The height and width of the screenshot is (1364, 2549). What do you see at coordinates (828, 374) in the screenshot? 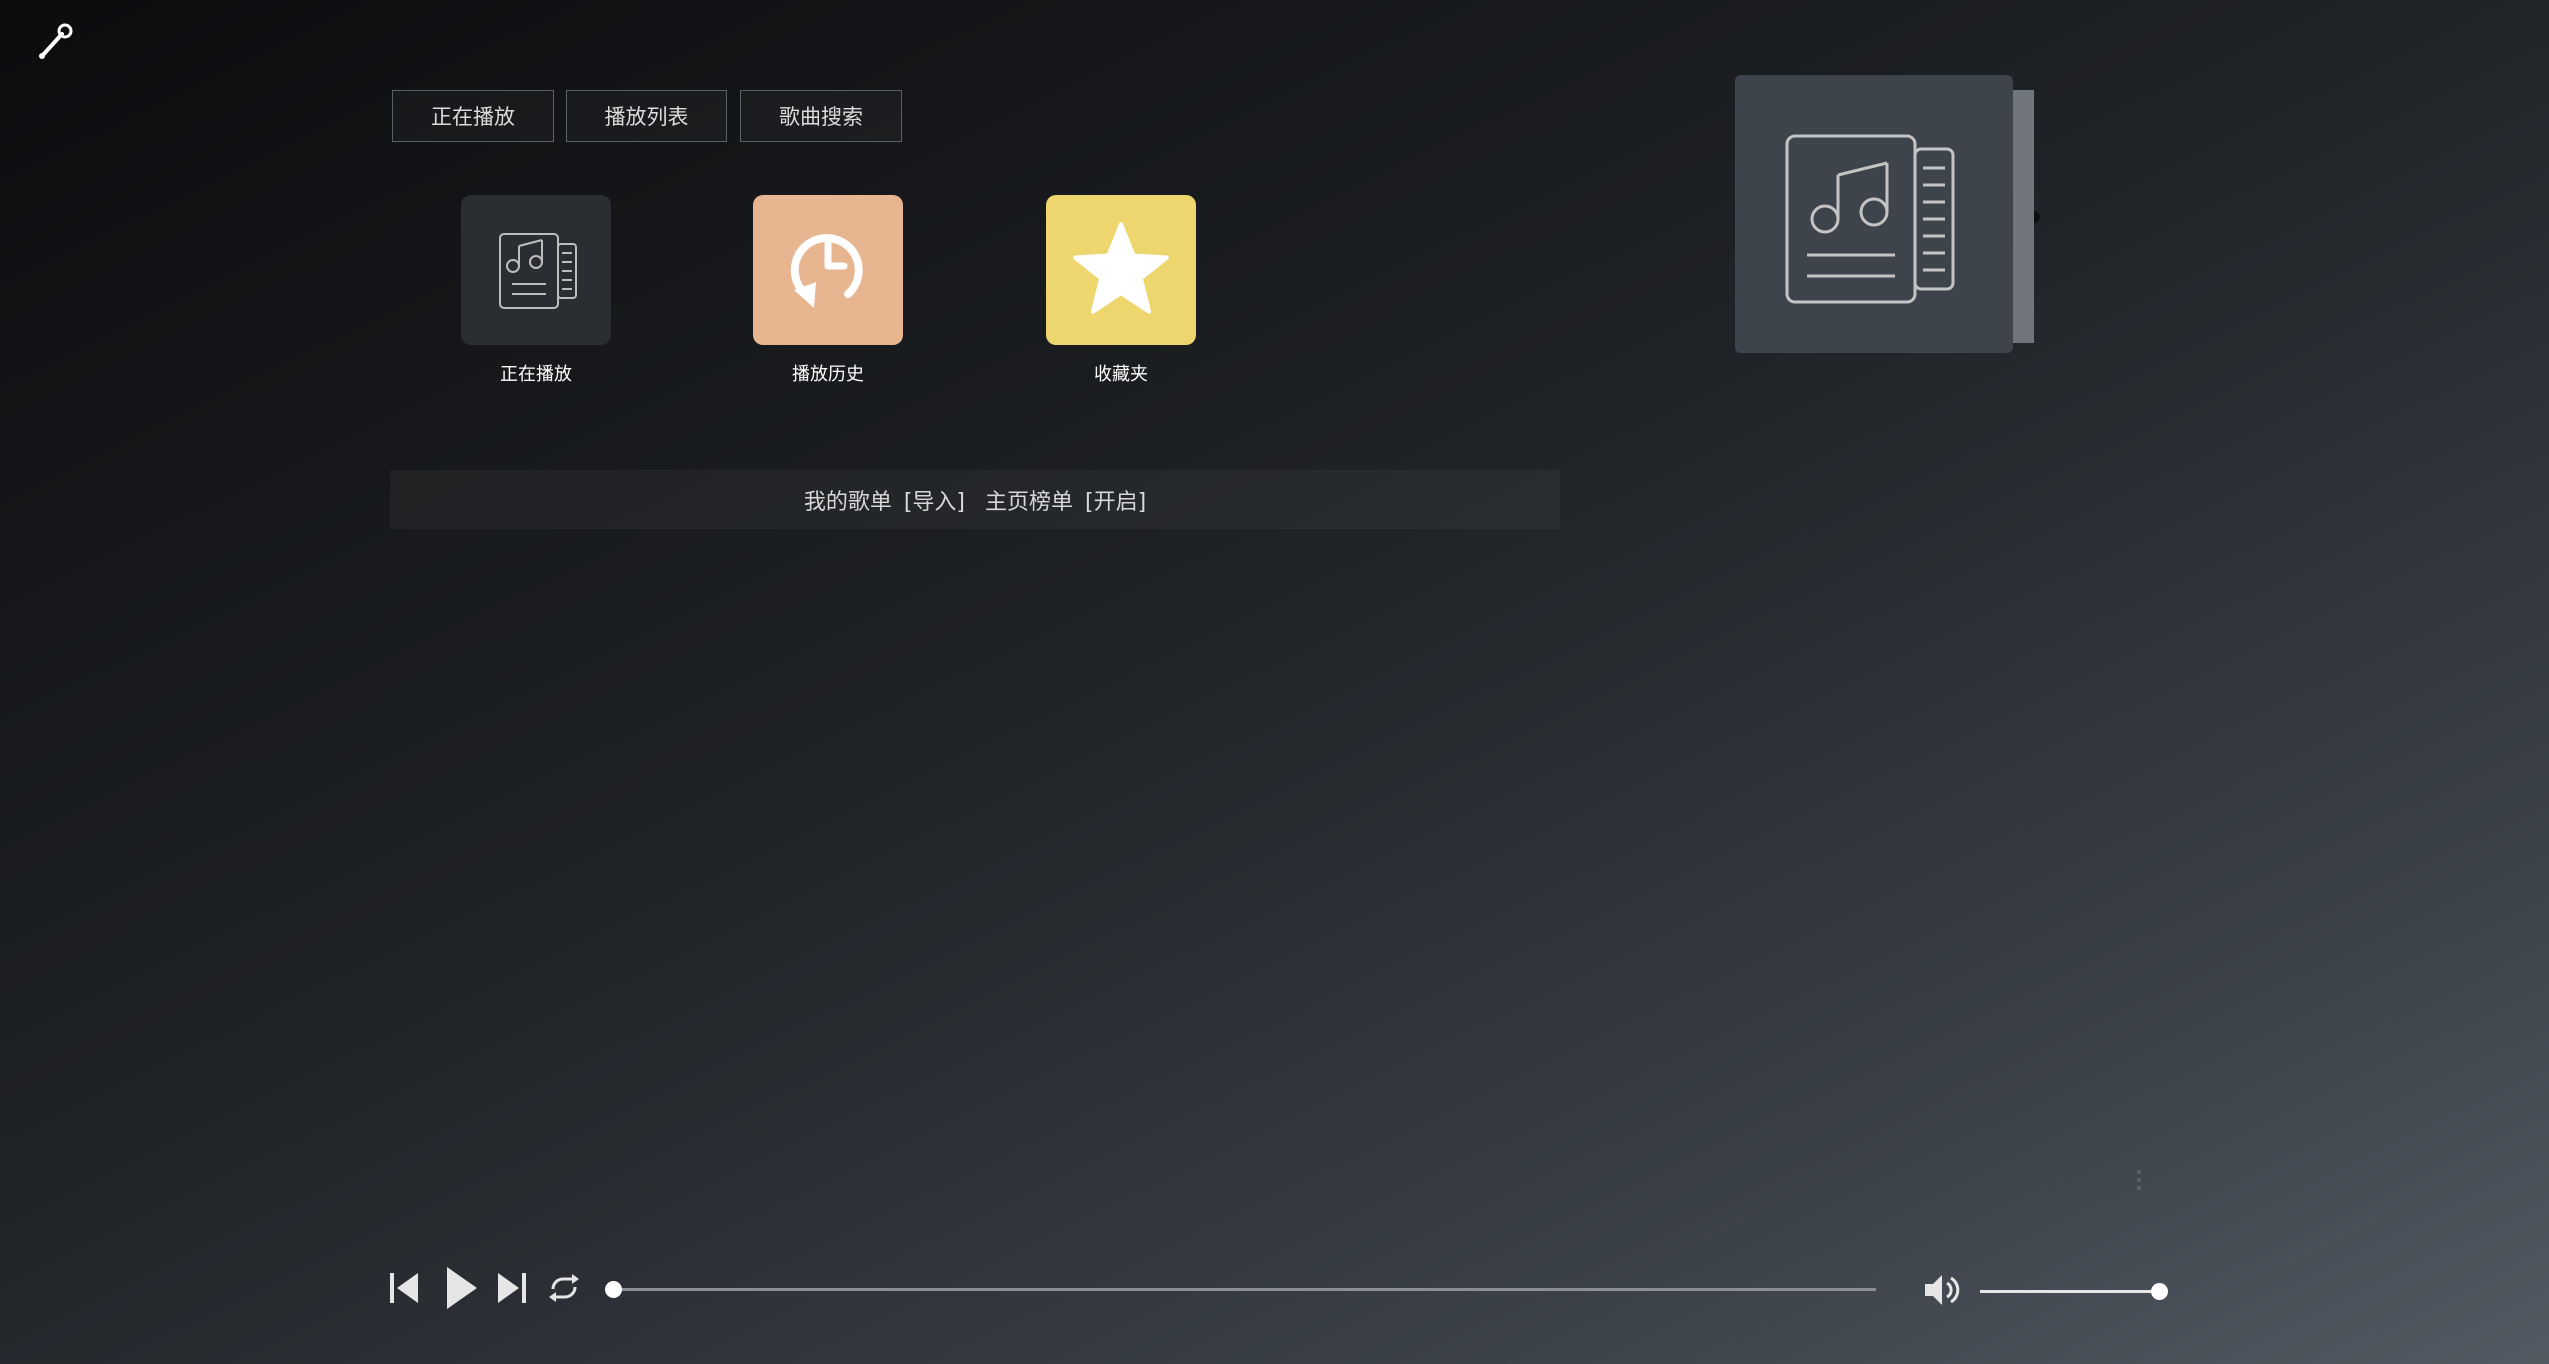
I see `history-tile-label: 播放历史` at bounding box center [828, 374].